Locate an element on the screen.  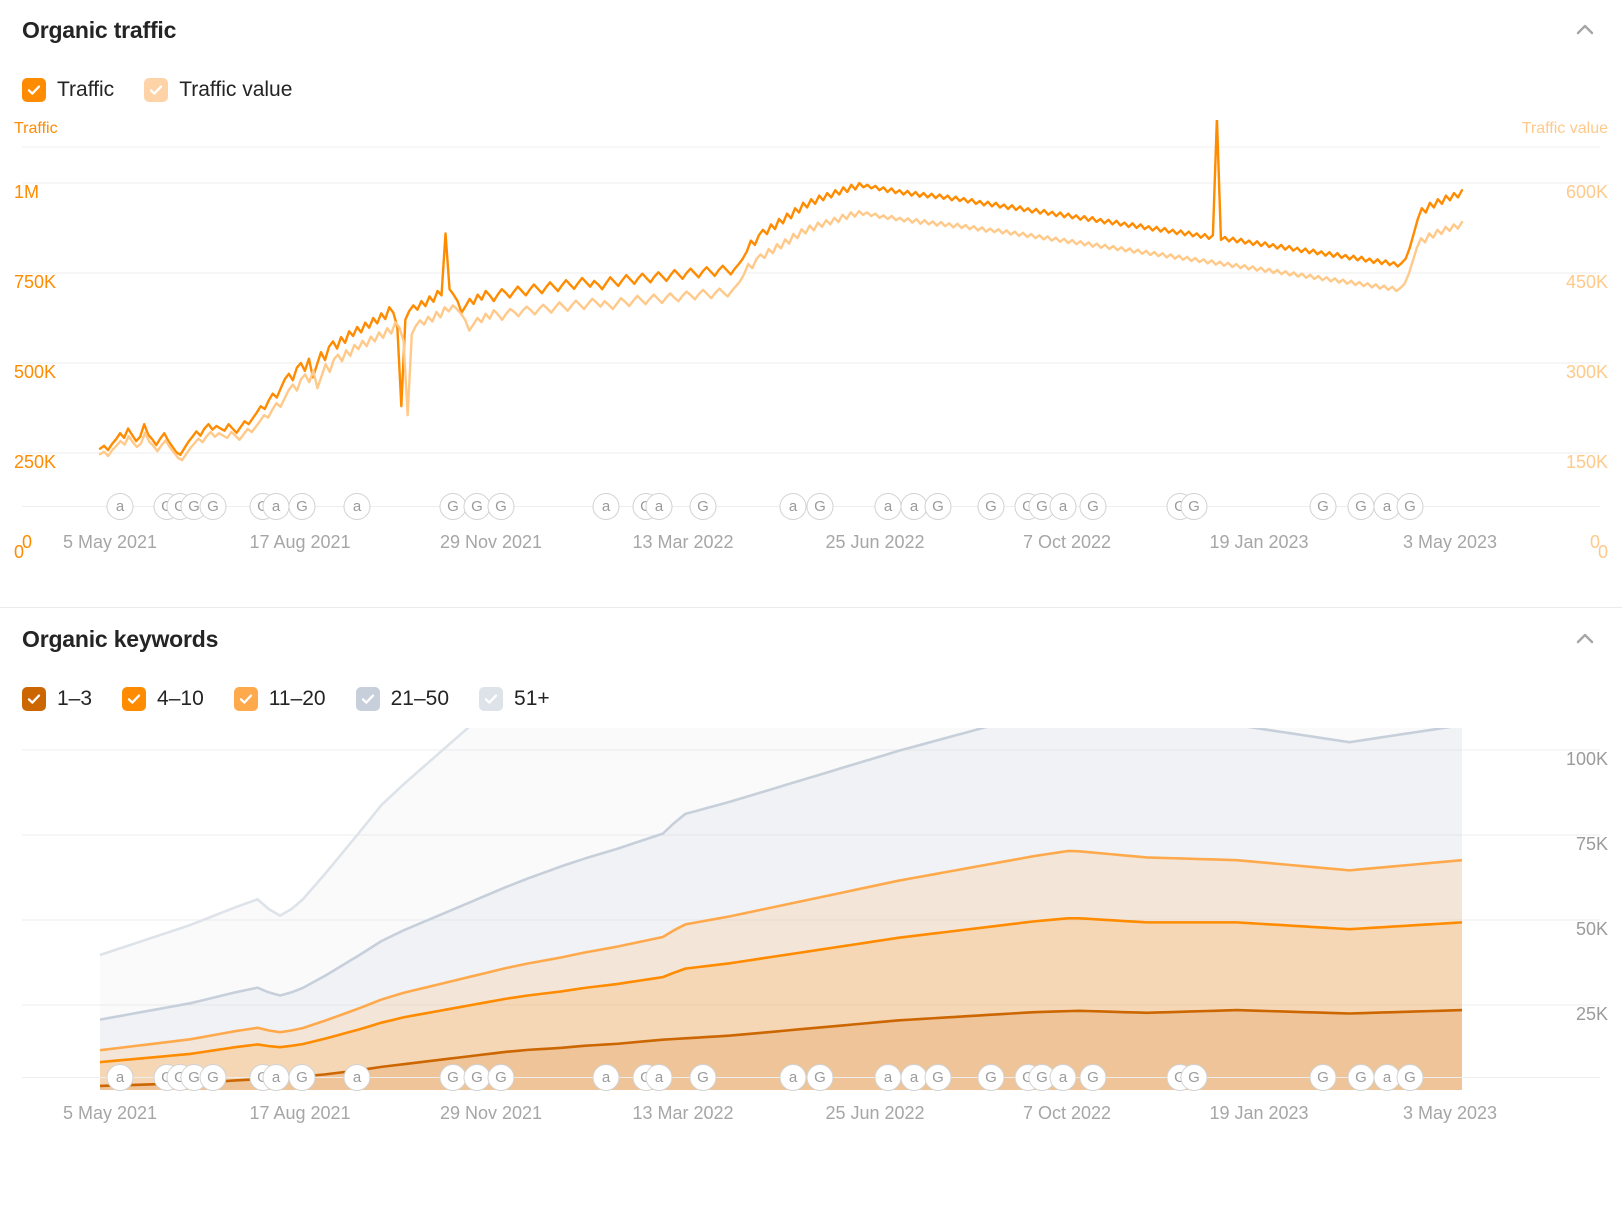
legend-item-4-10: 4–10 is located at coordinates (163, 699).